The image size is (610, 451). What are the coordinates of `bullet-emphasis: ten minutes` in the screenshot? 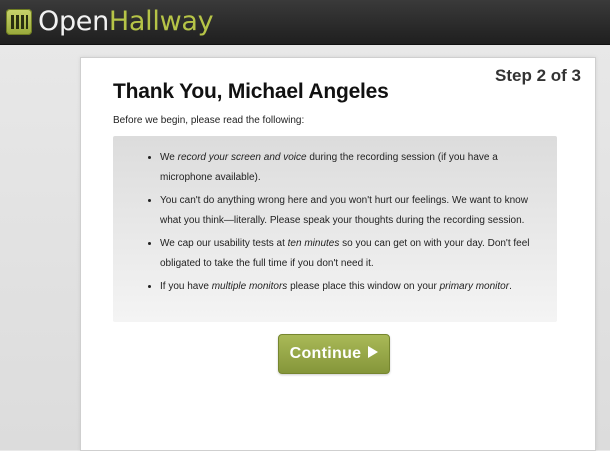 It's located at (313, 243).